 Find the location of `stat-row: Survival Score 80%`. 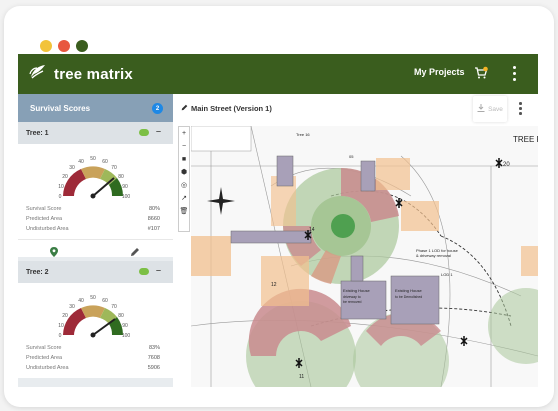

stat-row: Survival Score 80% is located at coordinates (96, 209).